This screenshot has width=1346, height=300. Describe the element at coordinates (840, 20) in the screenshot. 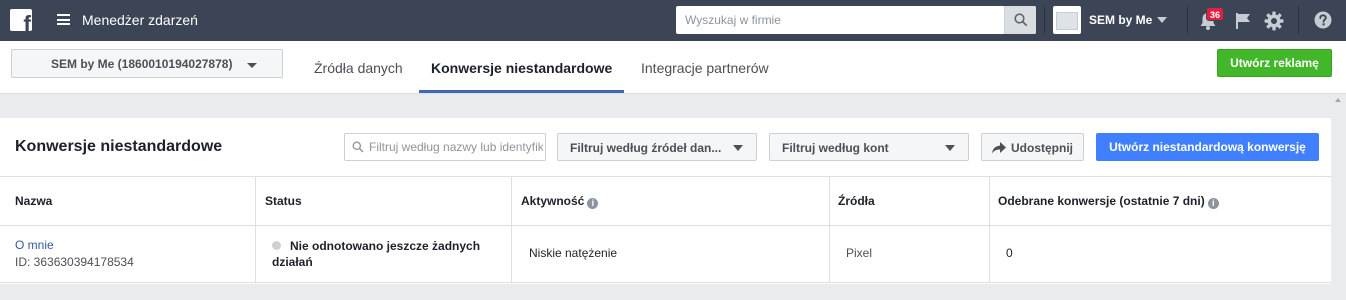

I see `search-input` at that location.